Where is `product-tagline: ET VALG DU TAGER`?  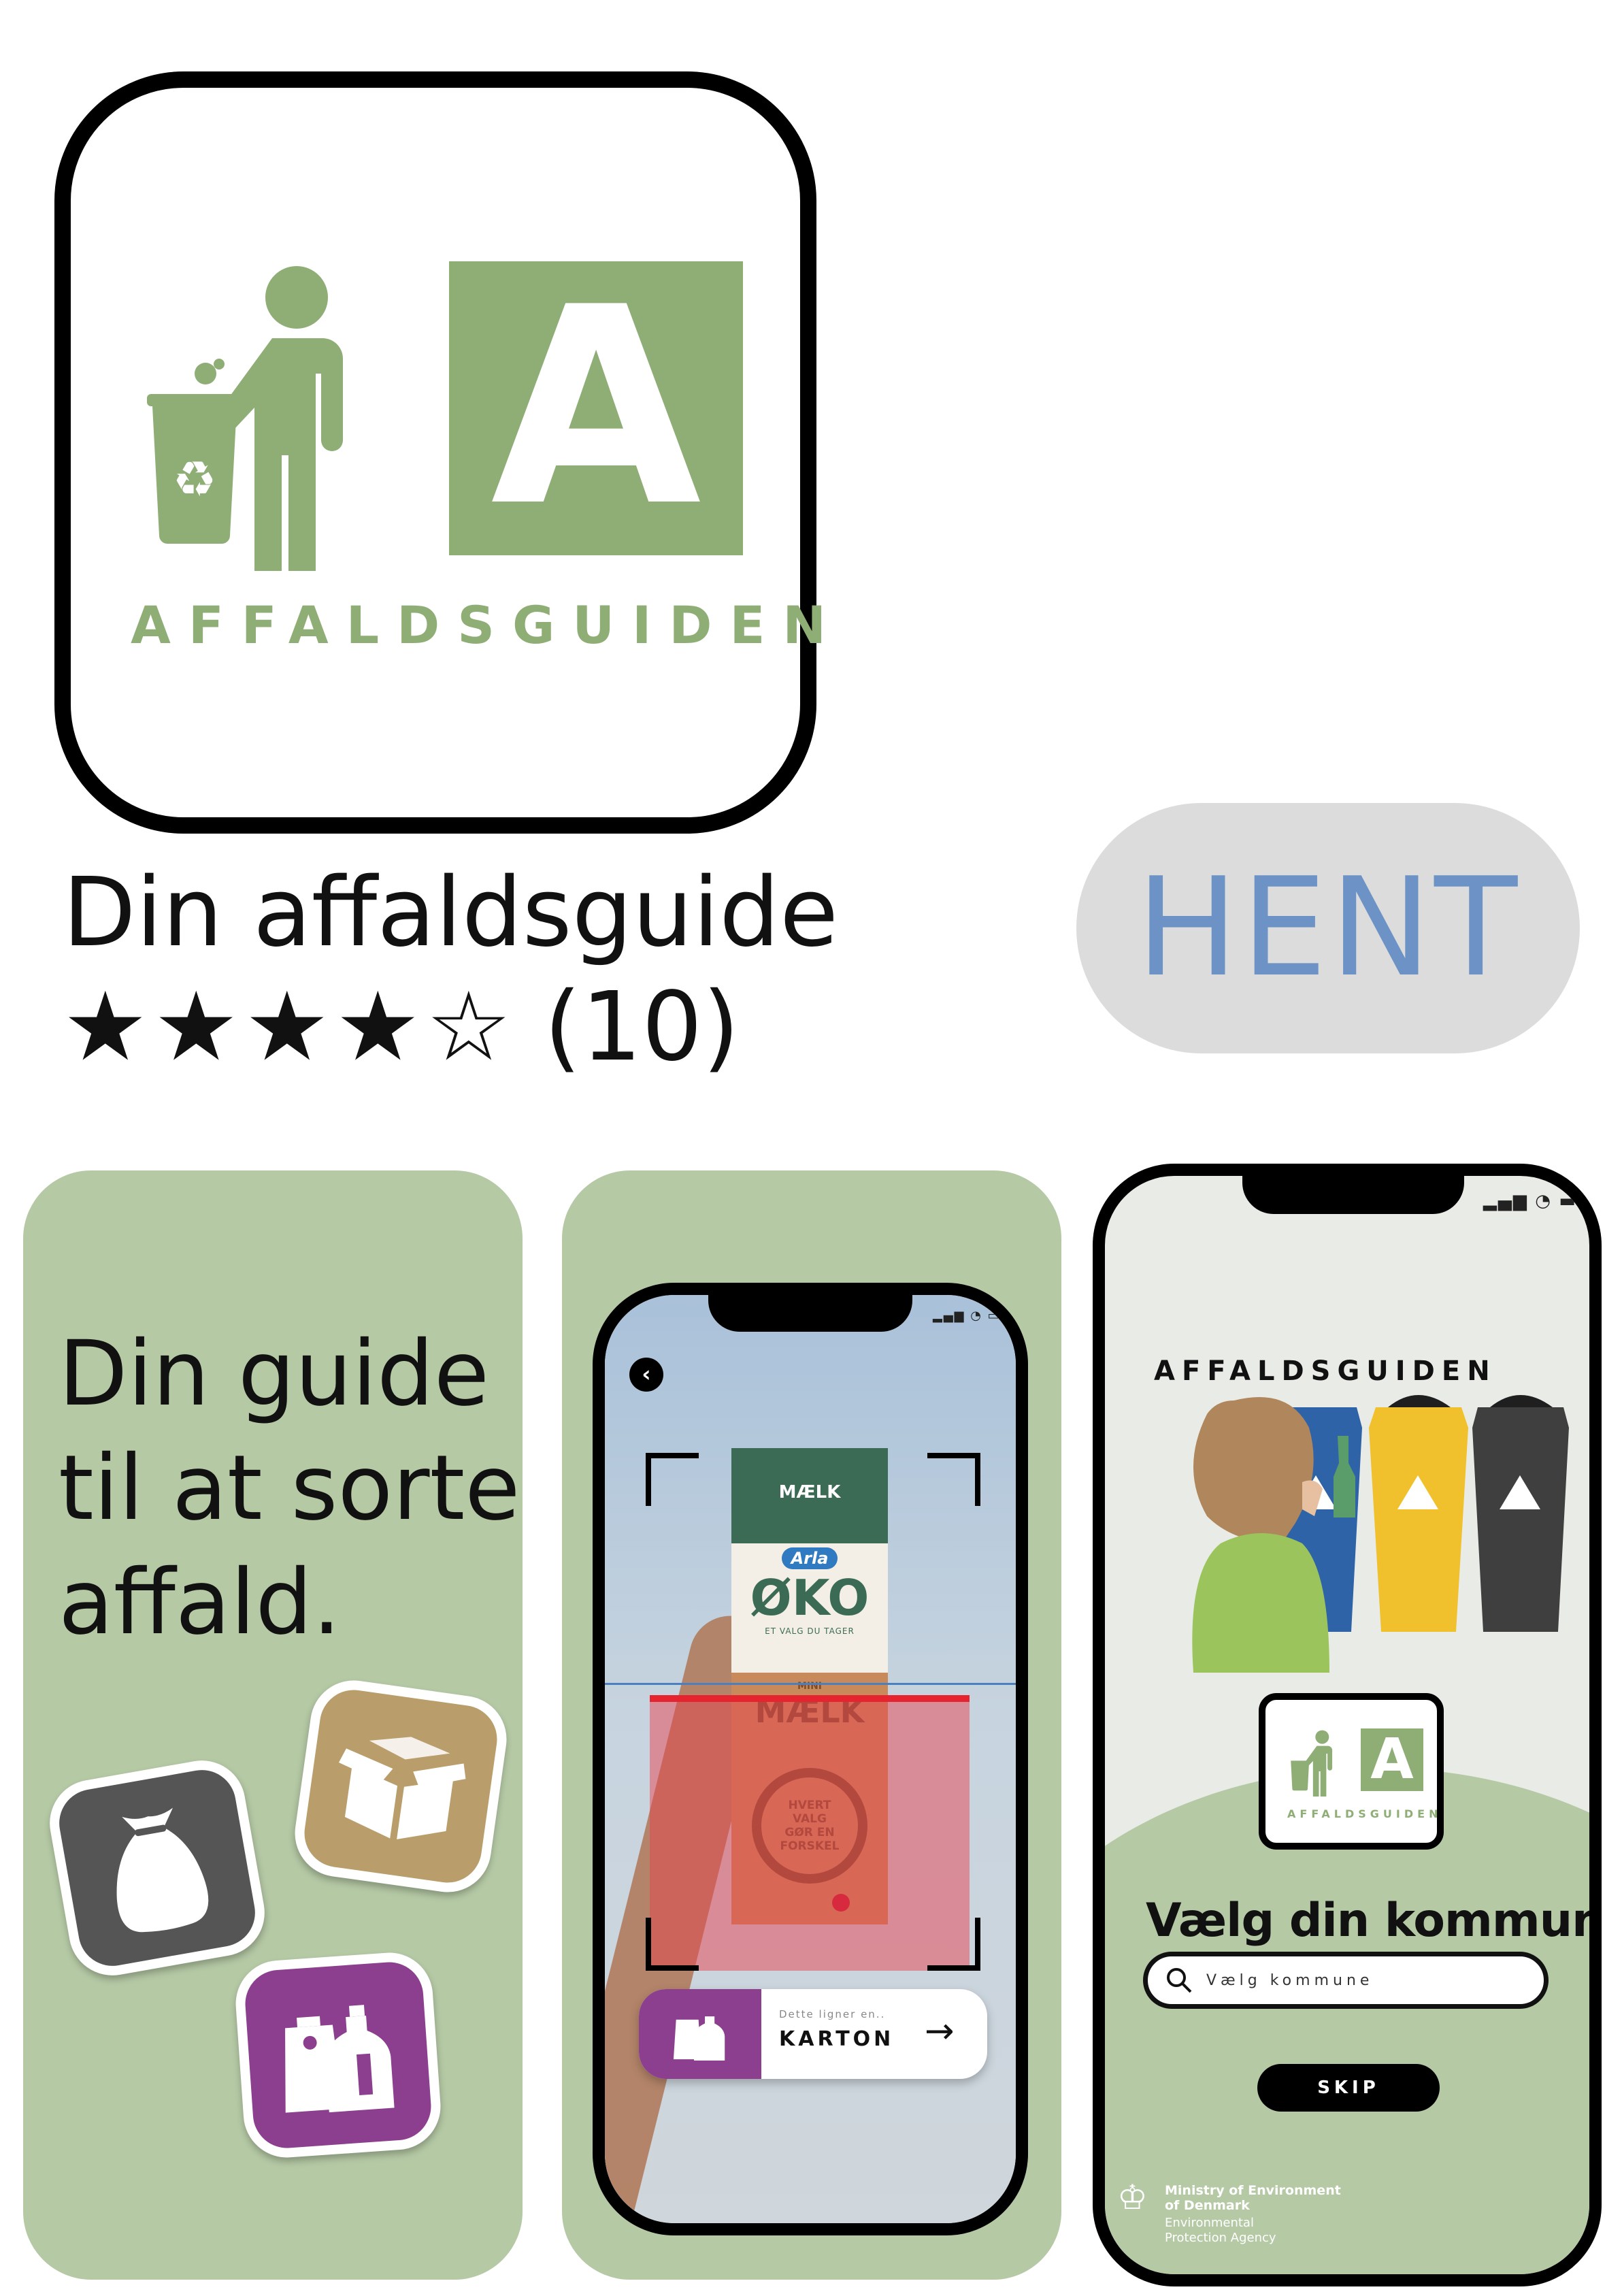 product-tagline: ET VALG DU TAGER is located at coordinates (810, 1631).